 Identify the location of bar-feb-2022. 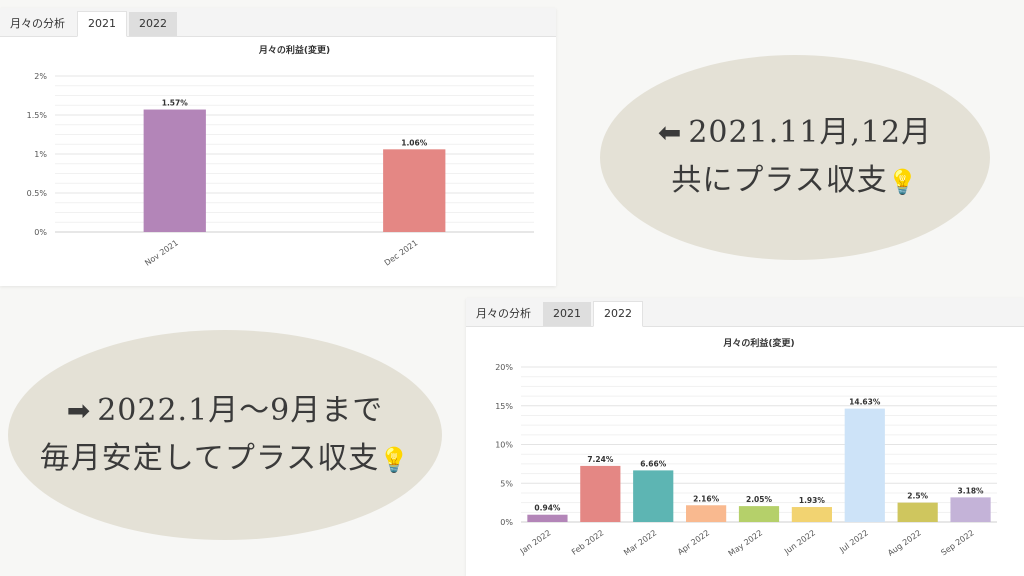
(600, 493).